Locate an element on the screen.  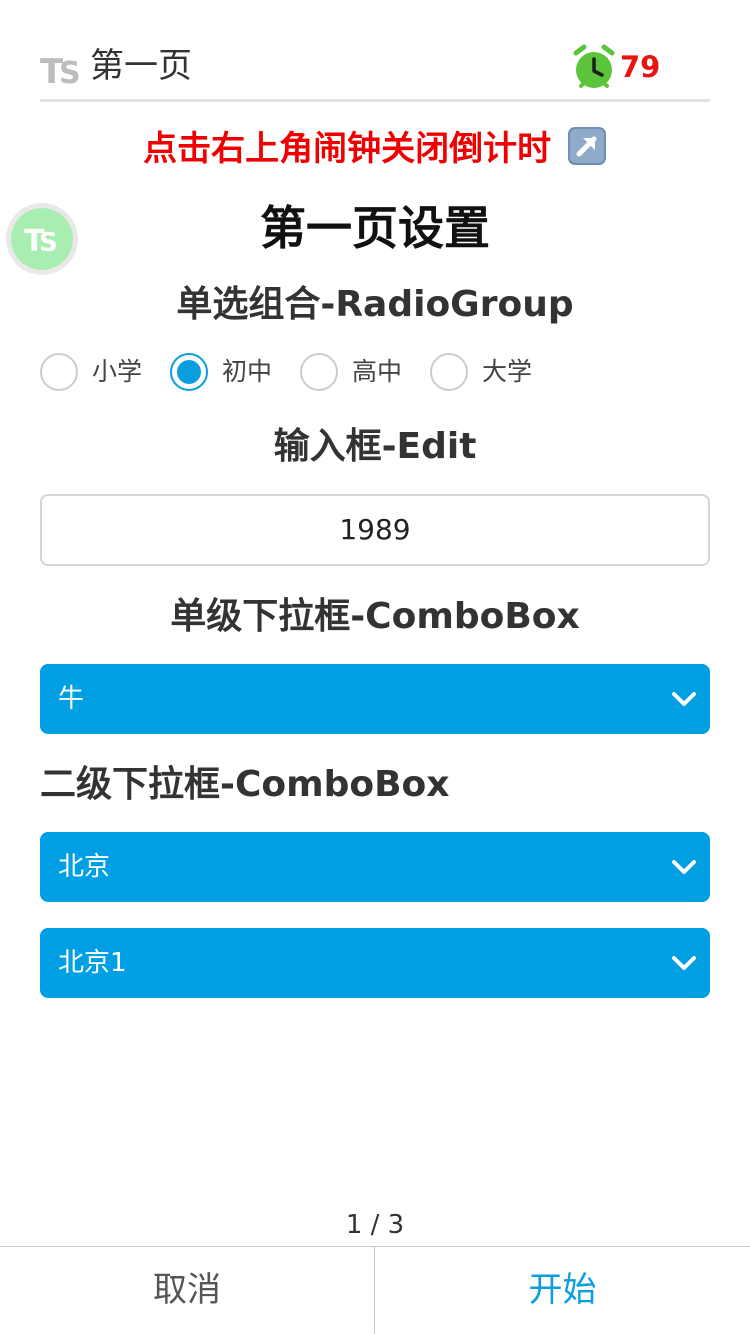
combo-level1-value: 北京 is located at coordinates (84, 867).